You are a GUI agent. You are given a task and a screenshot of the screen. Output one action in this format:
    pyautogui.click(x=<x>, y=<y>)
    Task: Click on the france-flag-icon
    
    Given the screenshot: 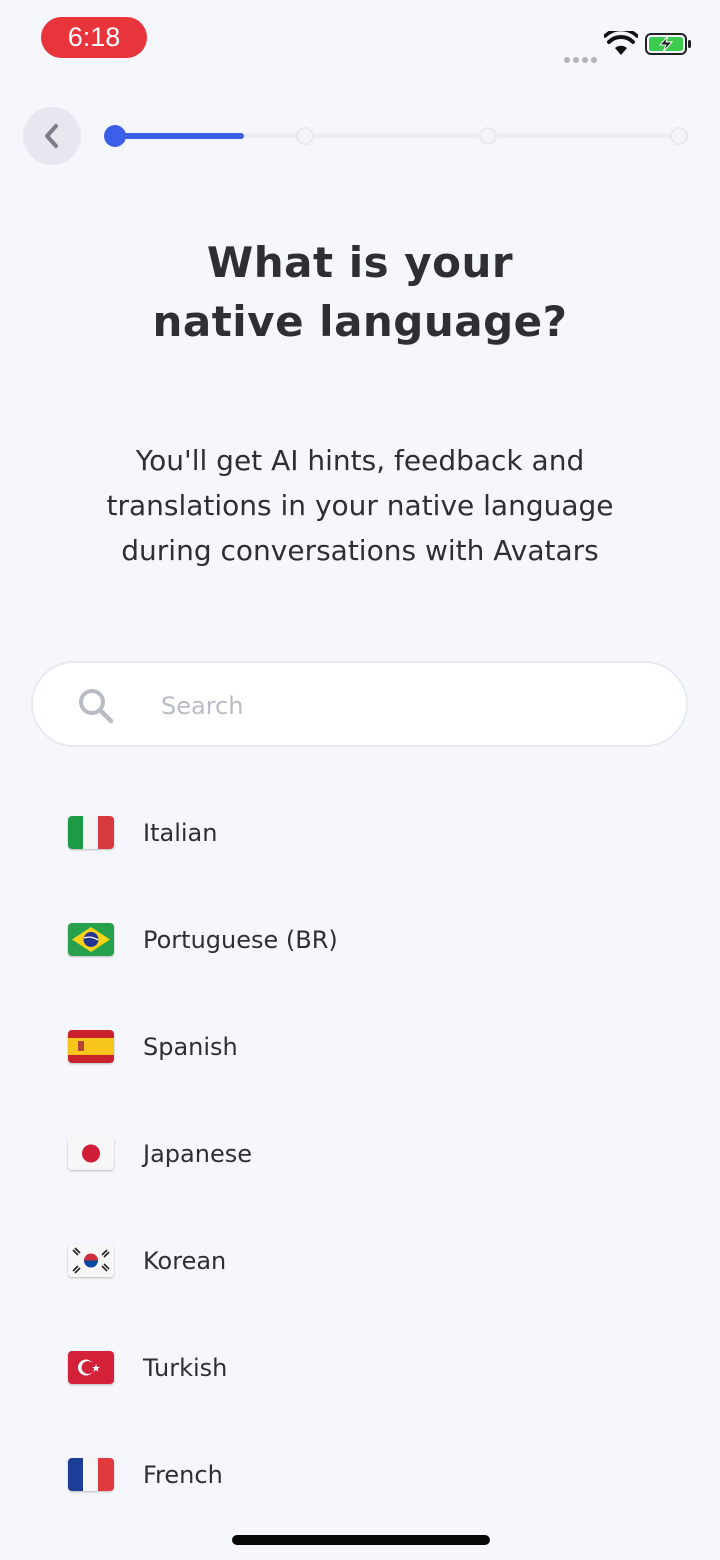 What is the action you would take?
    pyautogui.click(x=91, y=1474)
    